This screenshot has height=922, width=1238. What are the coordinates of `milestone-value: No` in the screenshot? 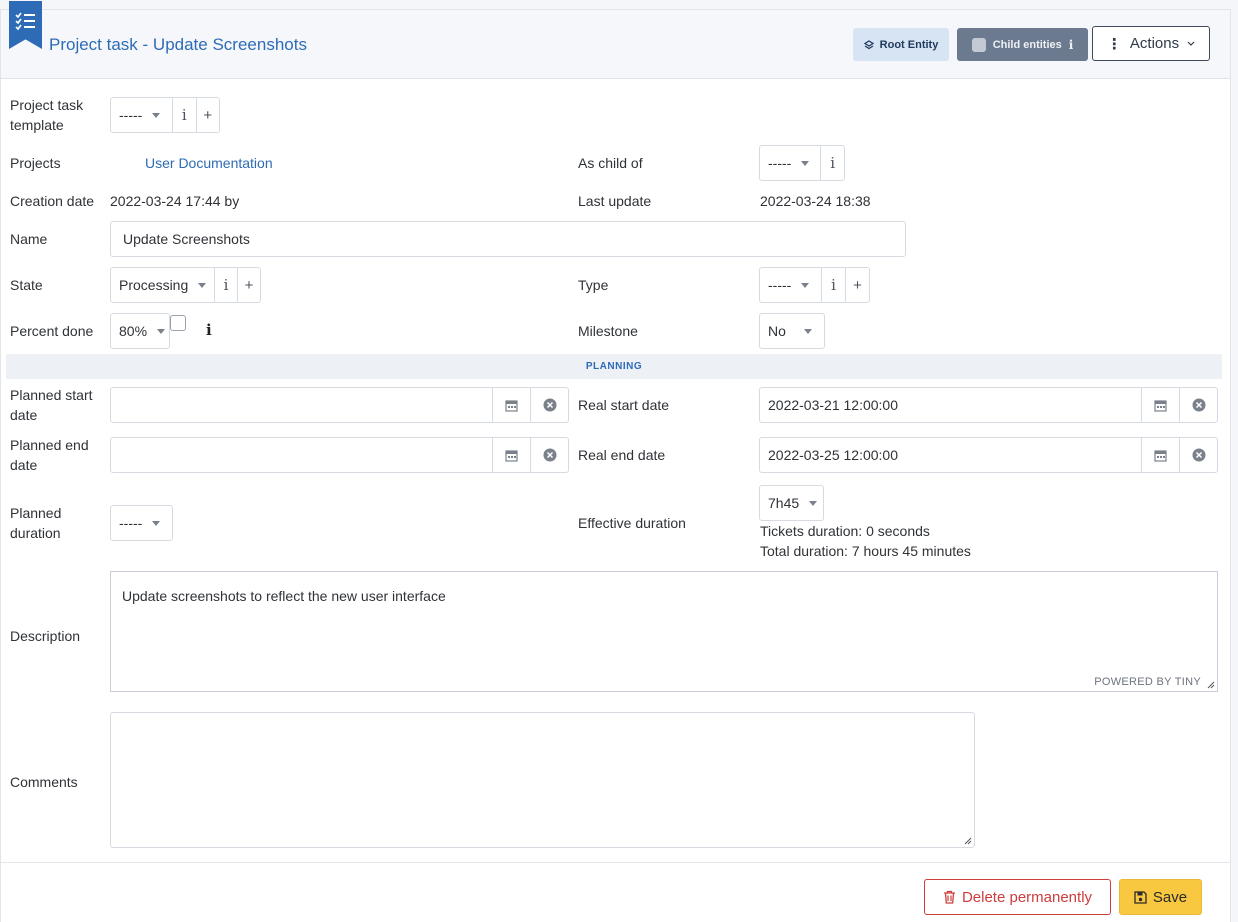 It's located at (777, 331).